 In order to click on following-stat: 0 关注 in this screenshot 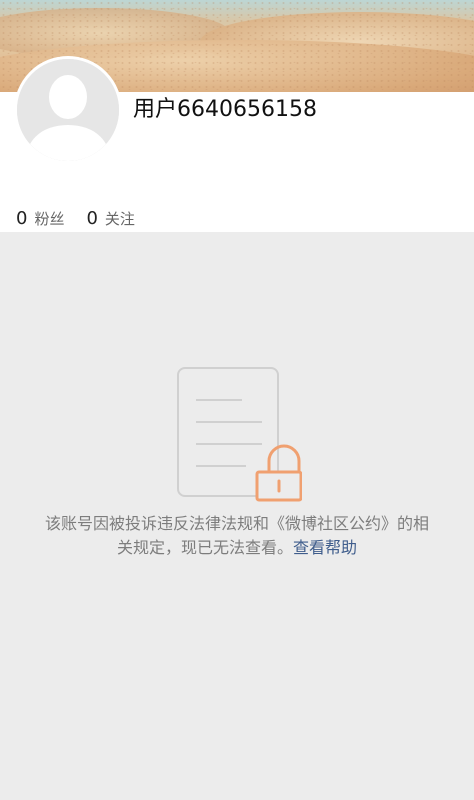, I will do `click(110, 218)`.